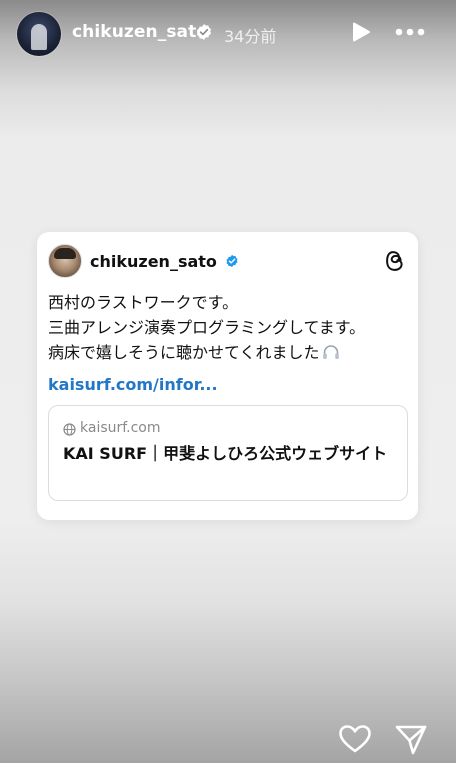  Describe the element at coordinates (153, 261) in the screenshot. I see `card-username: chikuzen_sato` at that location.